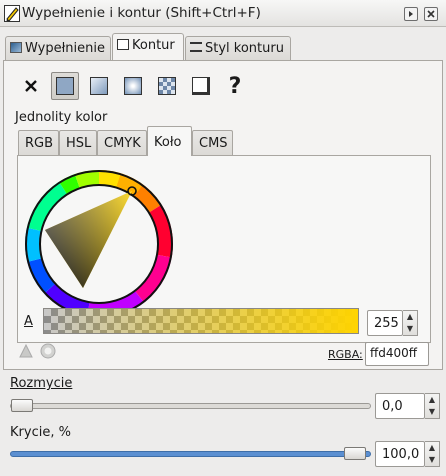 The height and width of the screenshot is (476, 446). What do you see at coordinates (48, 351) in the screenshot?
I see `out-of-gamut-icon` at bounding box center [48, 351].